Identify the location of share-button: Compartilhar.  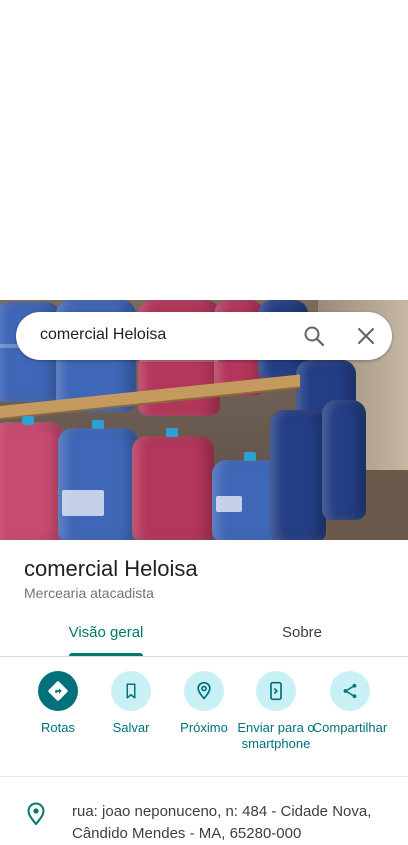
(350, 702).